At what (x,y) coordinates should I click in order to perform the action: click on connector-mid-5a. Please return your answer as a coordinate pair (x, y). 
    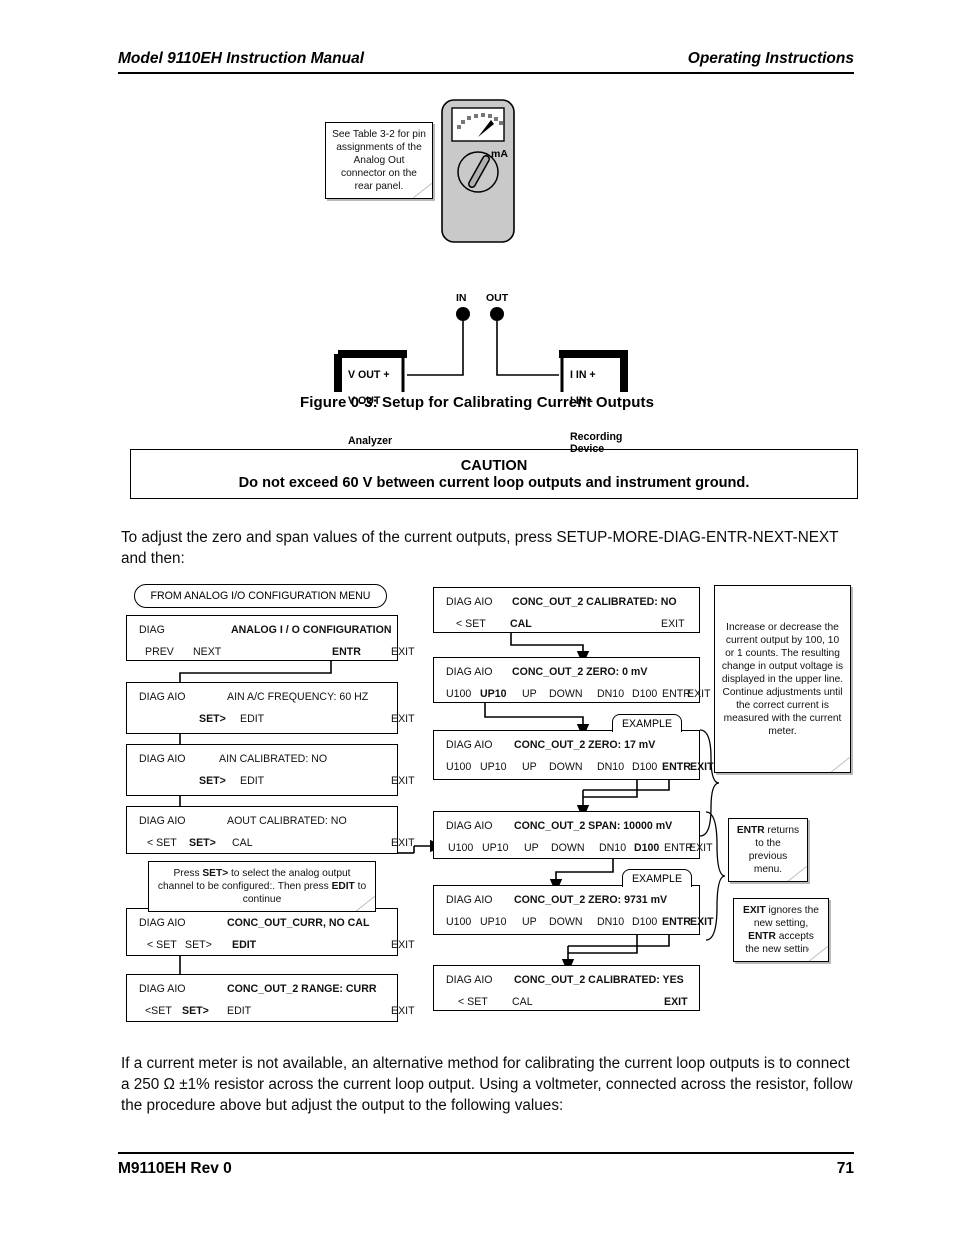
    Looking at the image, I should click on (603, 943).